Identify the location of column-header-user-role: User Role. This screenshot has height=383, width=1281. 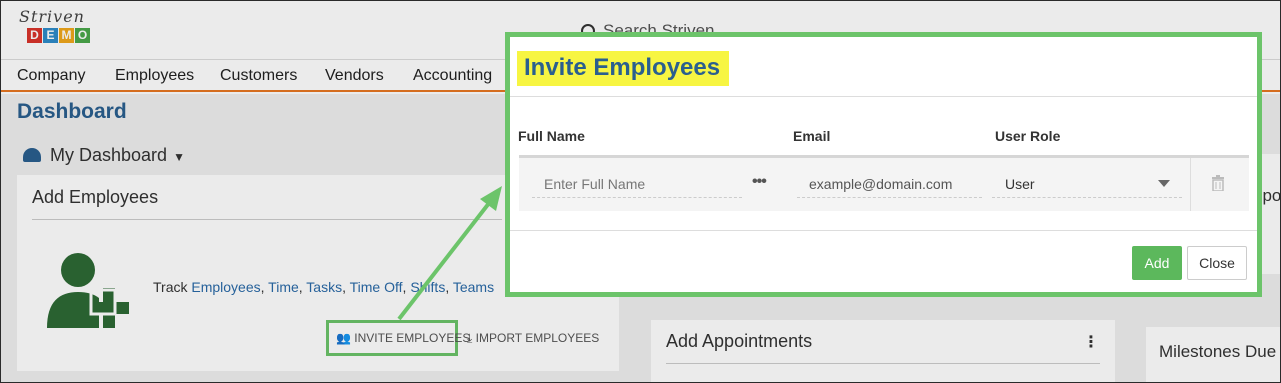
(1028, 136).